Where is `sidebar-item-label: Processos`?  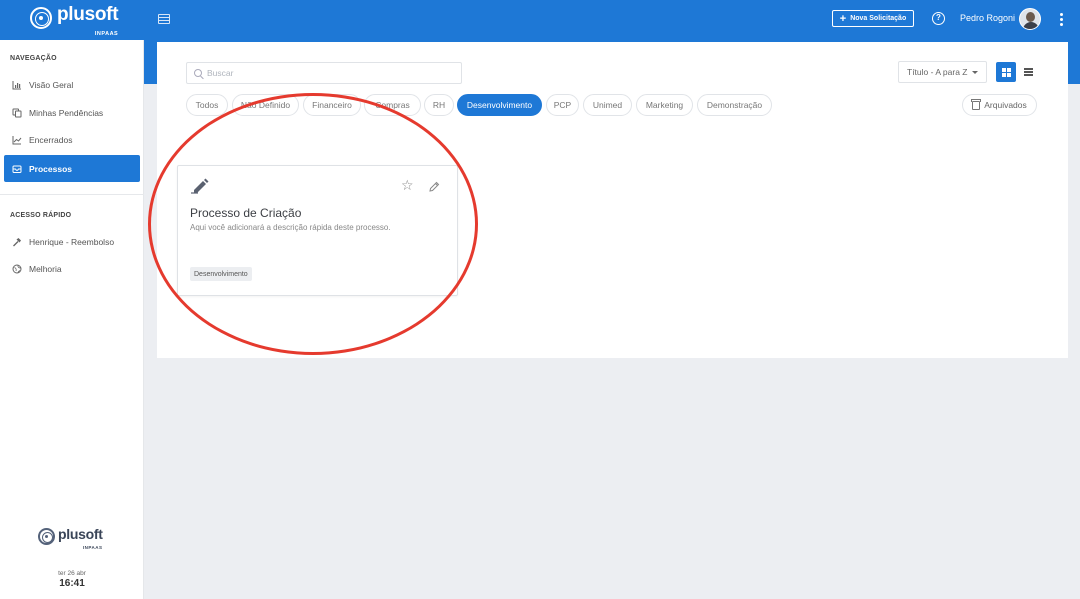 sidebar-item-label: Processos is located at coordinates (50, 168).